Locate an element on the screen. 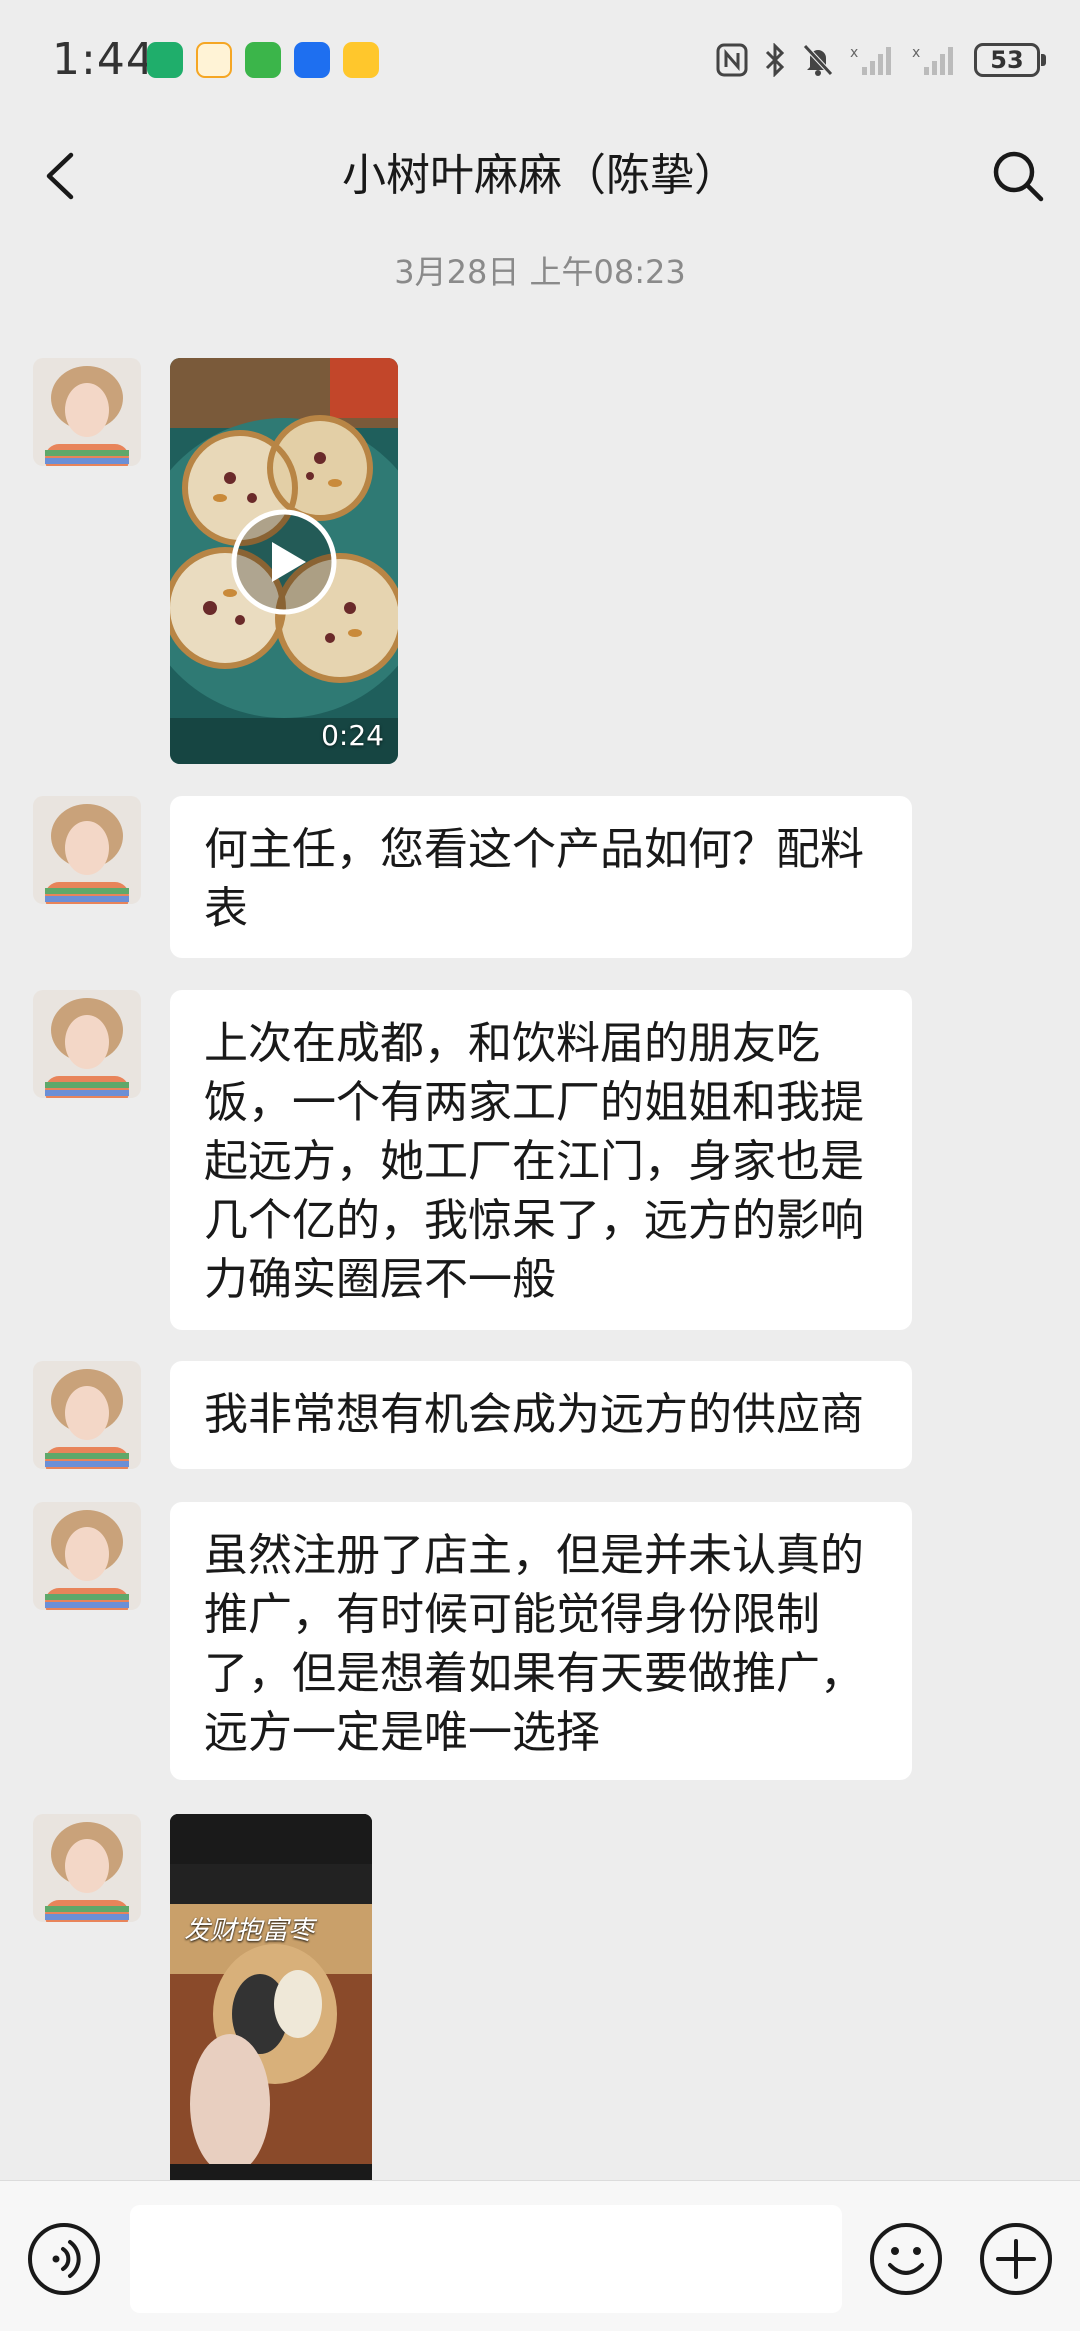  status-time: 1:44 is located at coordinates (103, 59).